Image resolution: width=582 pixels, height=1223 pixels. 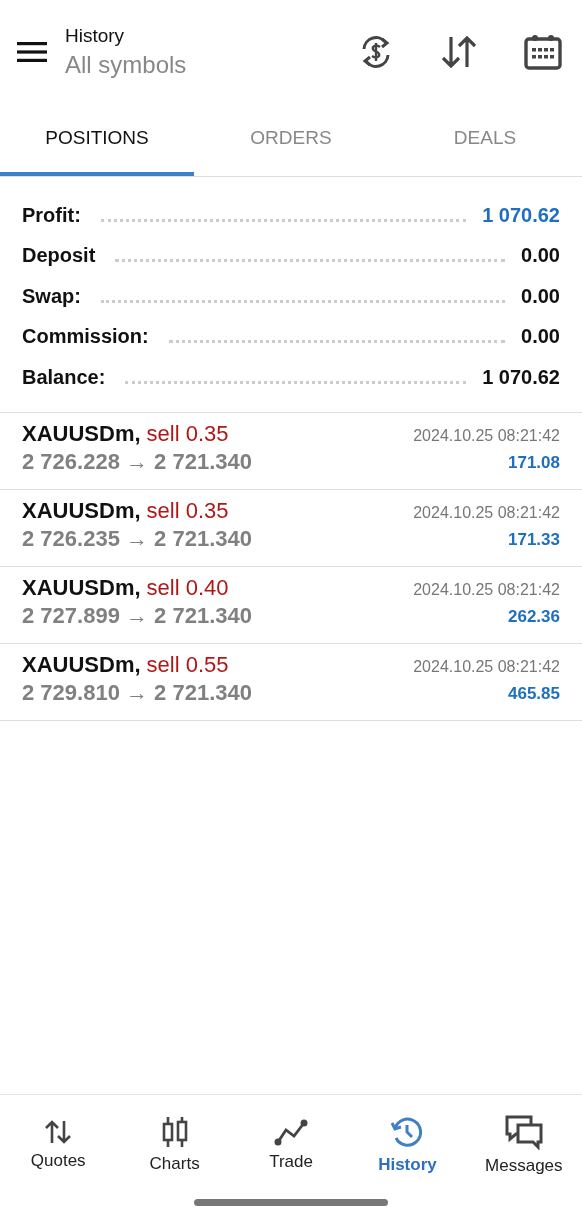 I want to click on deal-profit: 171.33, so click(x=534, y=539).